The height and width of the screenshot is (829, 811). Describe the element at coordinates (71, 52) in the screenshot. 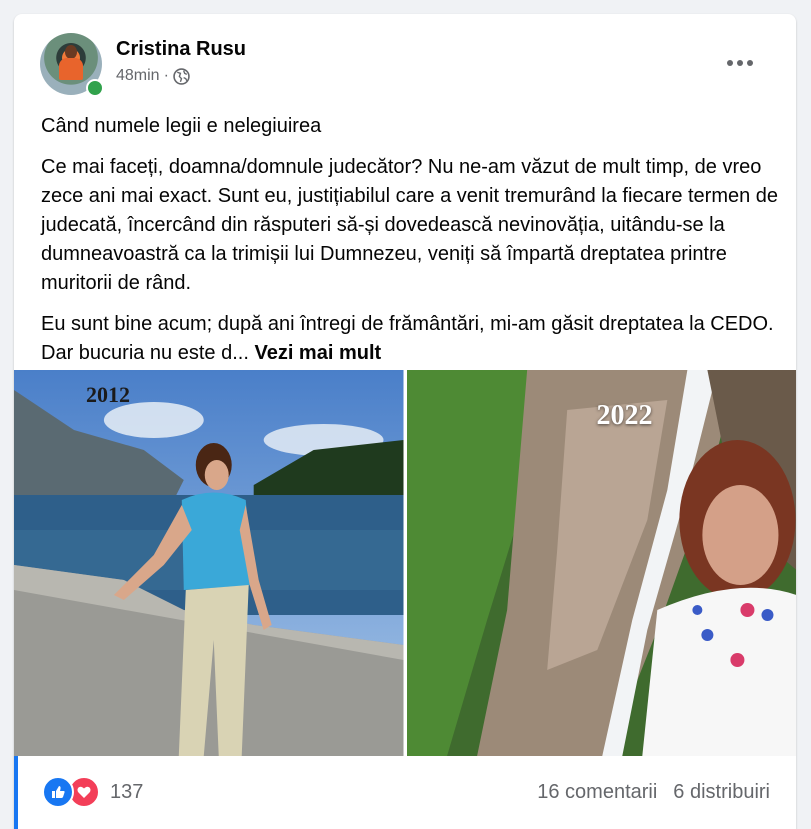

I see `avatar-head` at that location.